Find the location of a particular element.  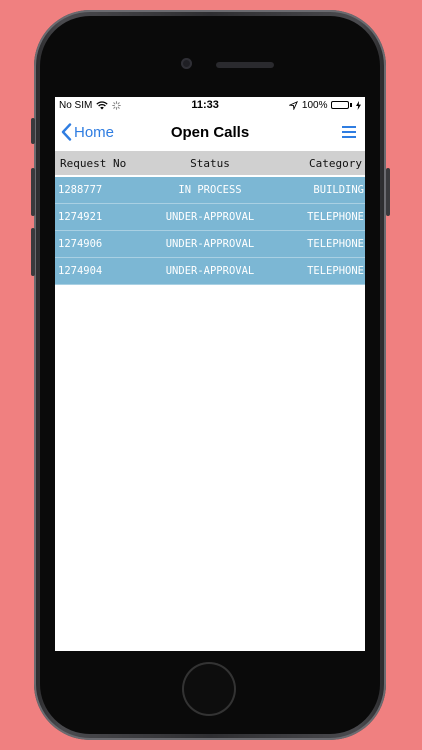

column-header-request-no: Request No is located at coordinates (93, 163).